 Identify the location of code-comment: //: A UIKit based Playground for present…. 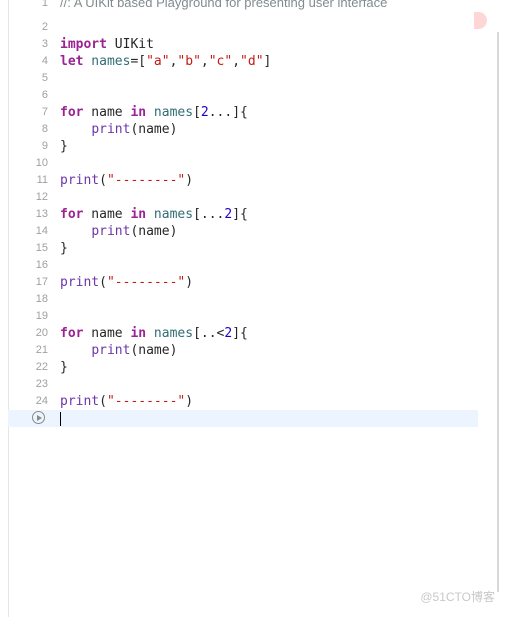
(224, 5).